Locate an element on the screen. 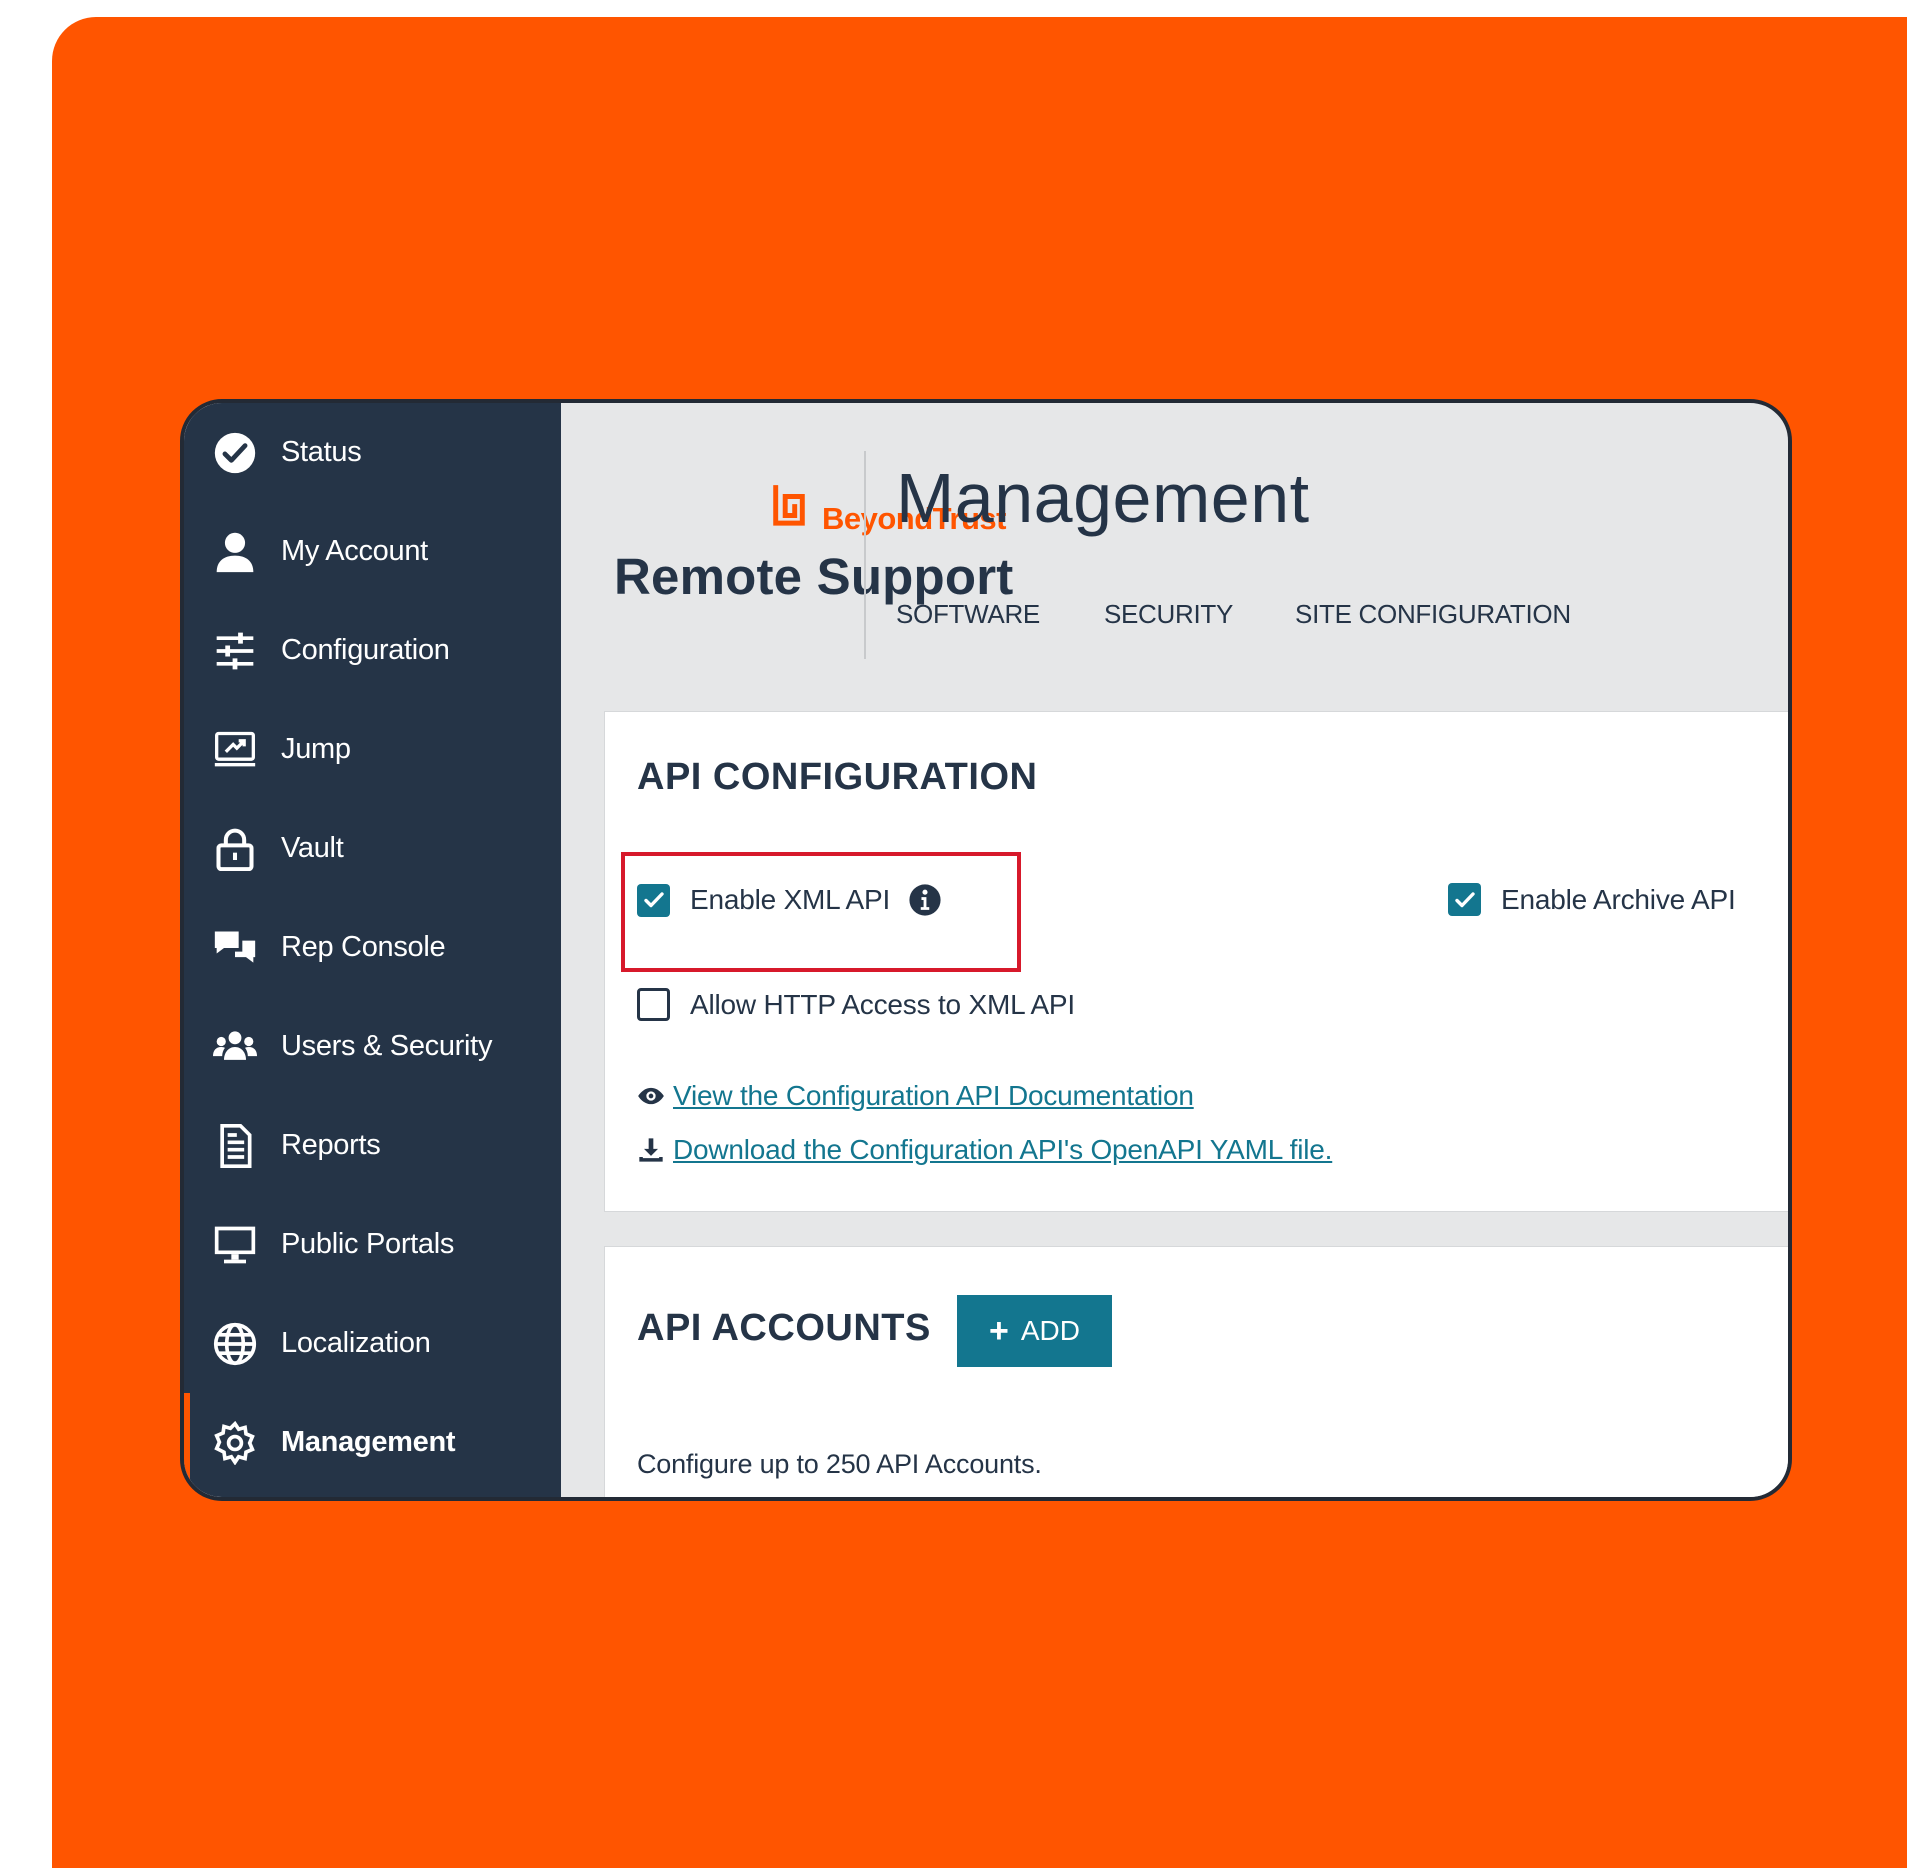 This screenshot has height=1868, width=1907. api-configuration-title: API CONFIGURATION is located at coordinates (837, 777).